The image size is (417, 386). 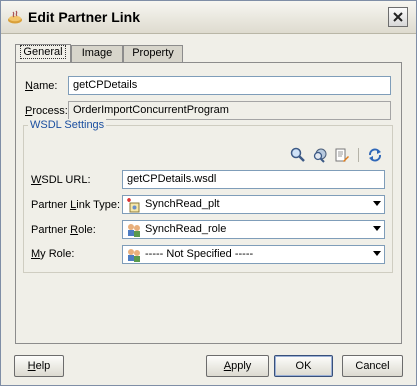 I want to click on help-button: Help, so click(x=39, y=366).